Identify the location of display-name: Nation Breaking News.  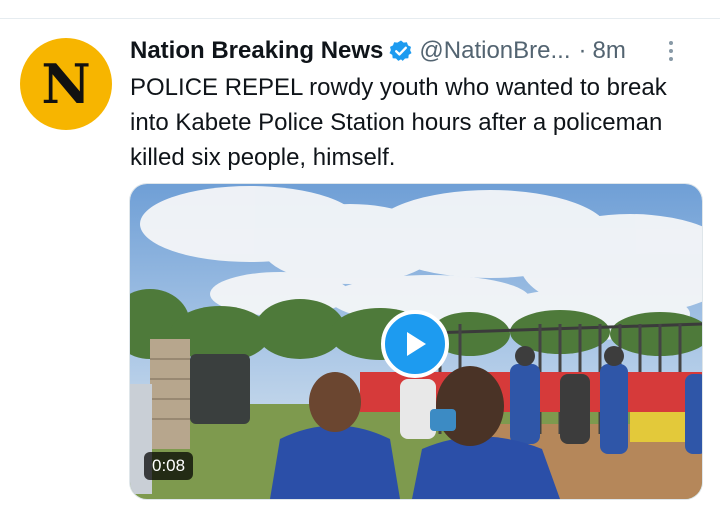
(256, 51).